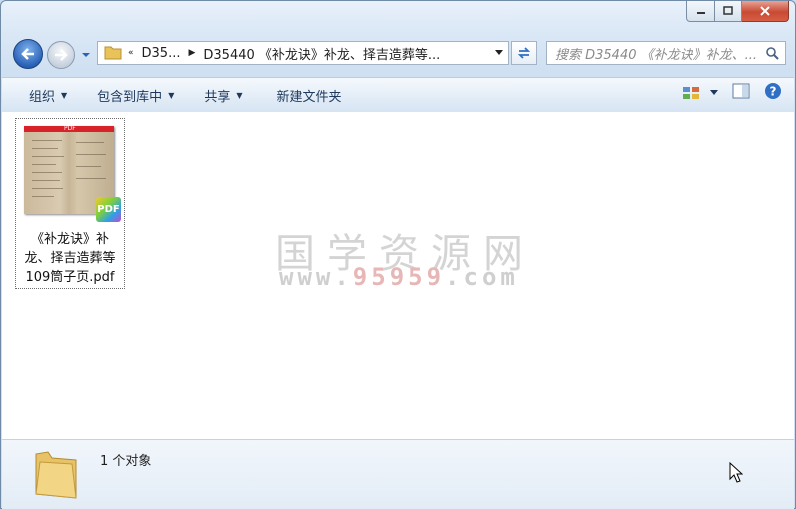 Image resolution: width=796 pixels, height=509 pixels. Describe the element at coordinates (42, 97) in the screenshot. I see `organize-label: 组织` at that location.